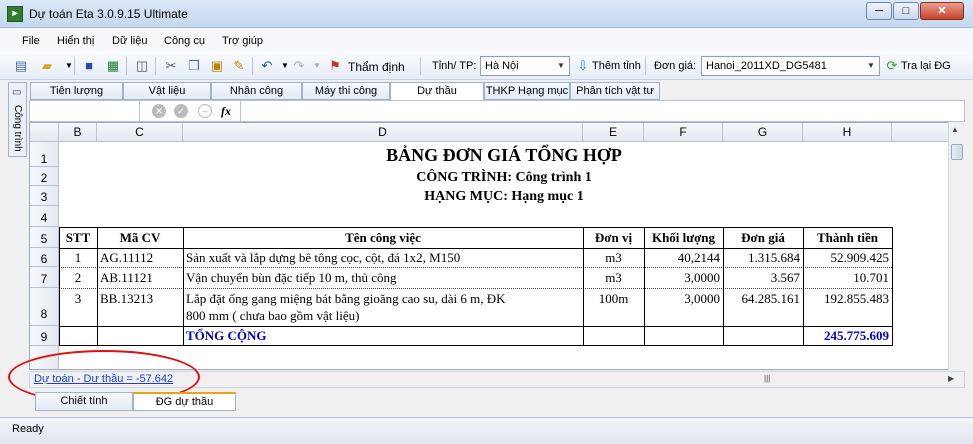 The width and height of the screenshot is (973, 444). Describe the element at coordinates (525, 66) in the screenshot. I see `province-select: Hà Nội ▼` at that location.